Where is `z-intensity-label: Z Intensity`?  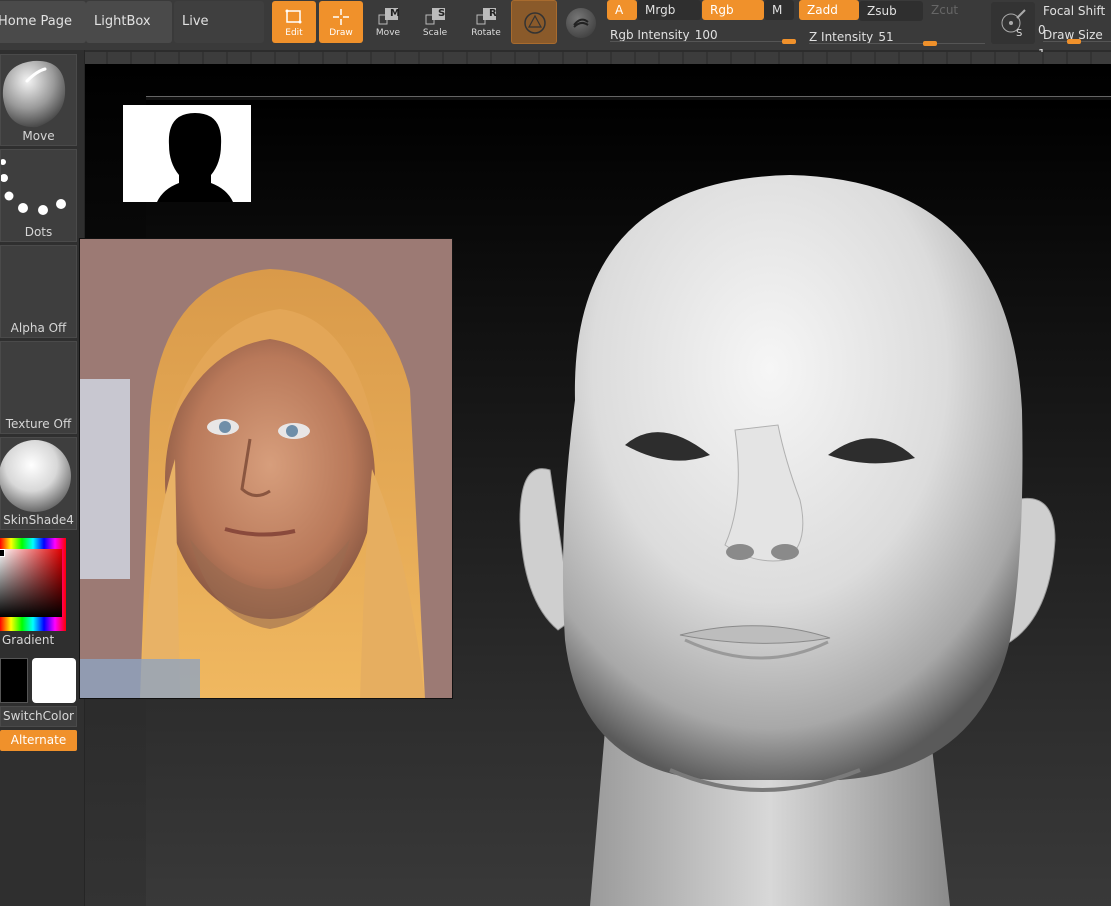 z-intensity-label: Z Intensity is located at coordinates (841, 37).